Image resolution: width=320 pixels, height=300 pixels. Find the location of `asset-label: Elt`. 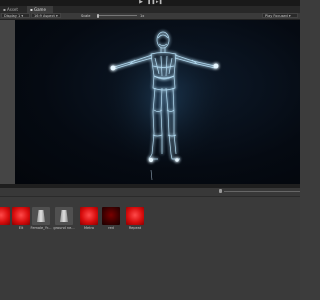

asset-label: Elt is located at coordinates (21, 228).